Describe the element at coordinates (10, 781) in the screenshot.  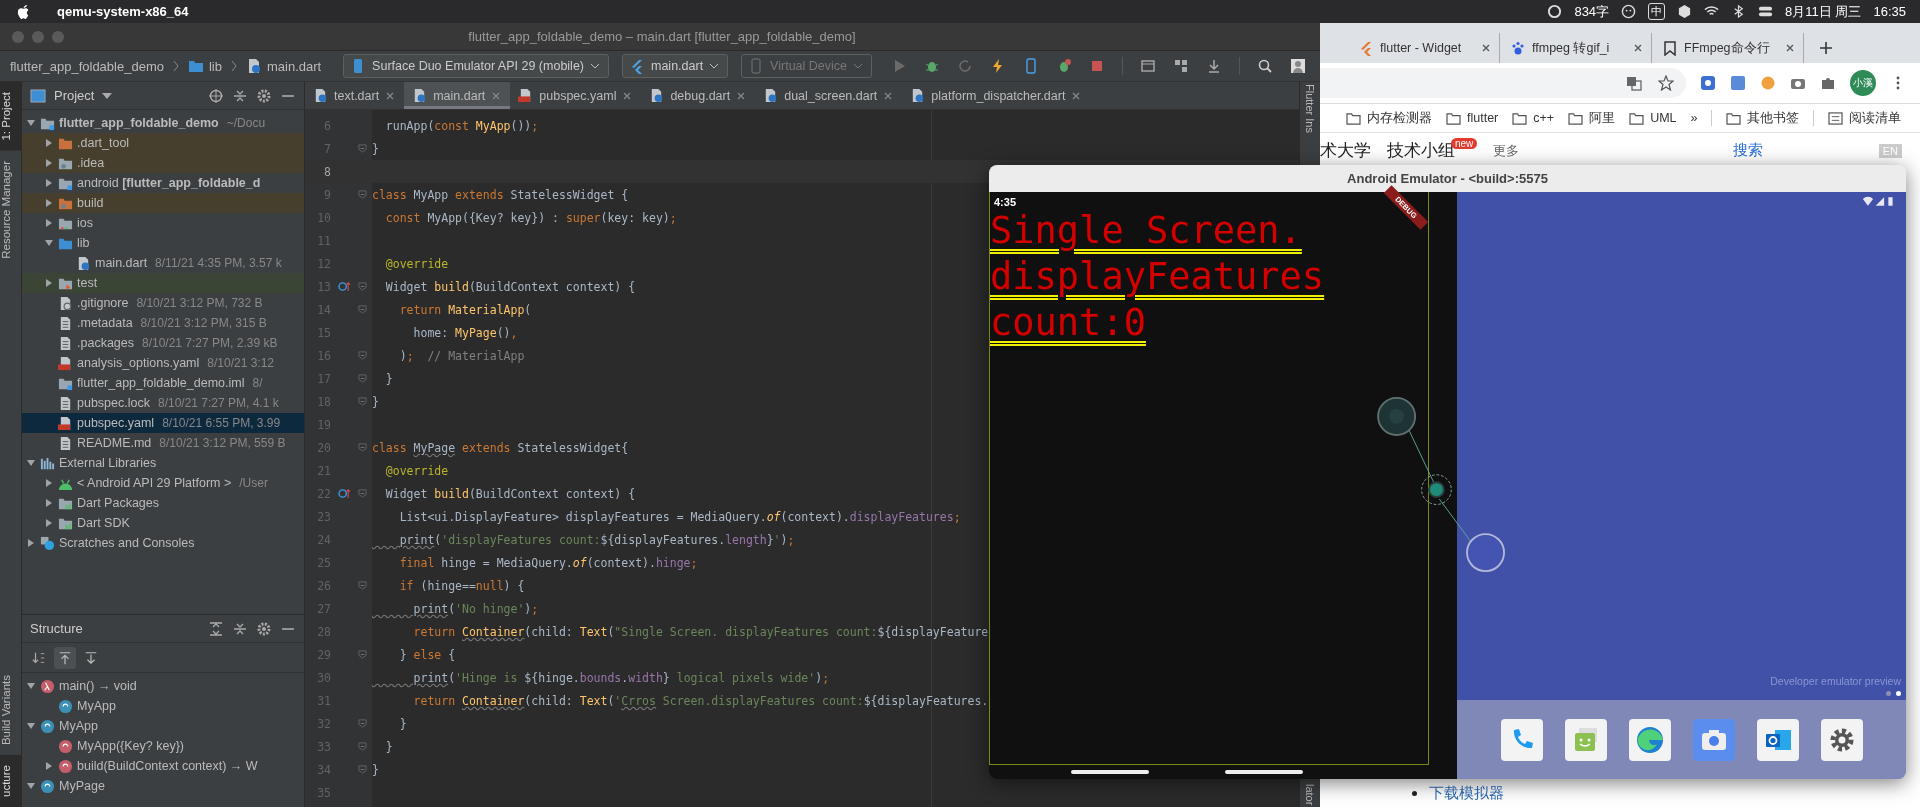
I see `tool-window-tab: ucture` at that location.